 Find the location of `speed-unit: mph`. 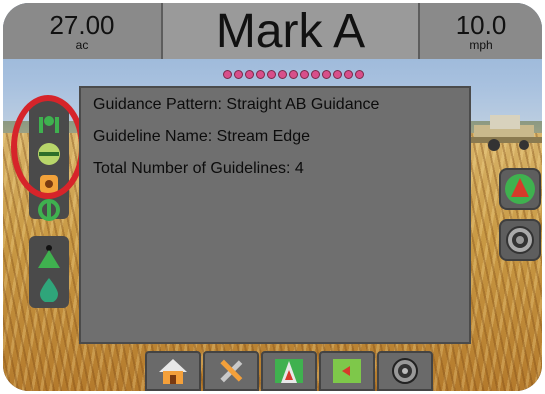

speed-unit: mph is located at coordinates (481, 45).